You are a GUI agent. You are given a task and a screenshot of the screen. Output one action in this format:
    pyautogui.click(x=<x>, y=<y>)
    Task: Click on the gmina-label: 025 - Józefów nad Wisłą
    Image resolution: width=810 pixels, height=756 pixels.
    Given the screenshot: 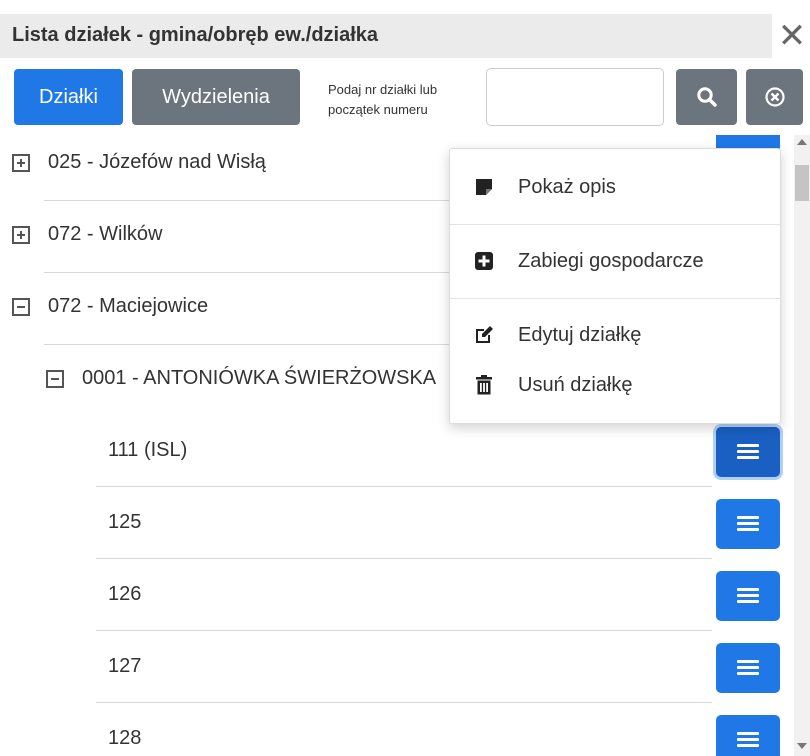 What is the action you would take?
    pyautogui.click(x=157, y=162)
    